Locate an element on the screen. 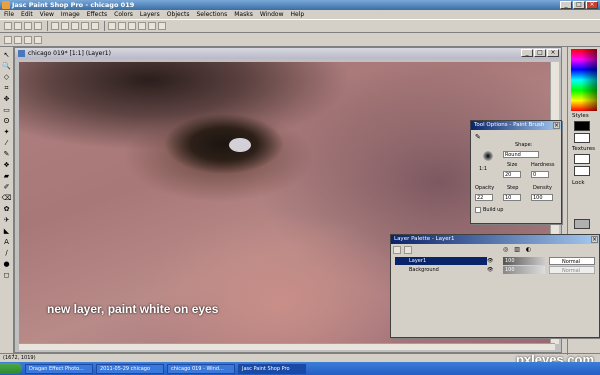  preset-shapes-icon: ● is located at coordinates (7, 264).